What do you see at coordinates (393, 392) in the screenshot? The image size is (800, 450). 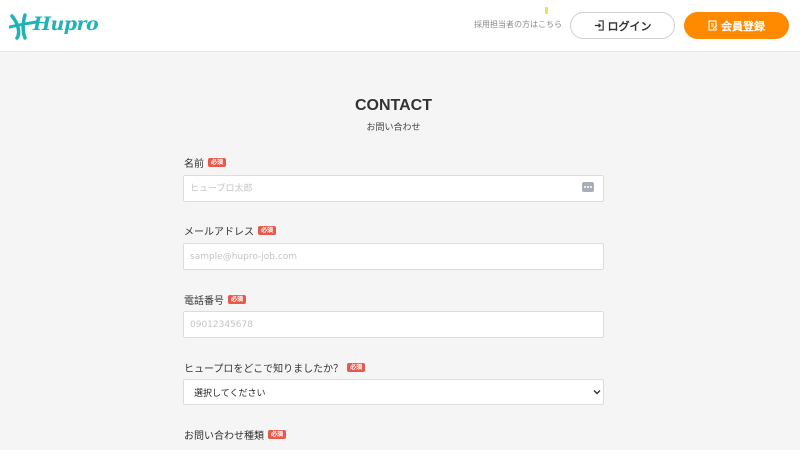 I see `source-select: 選択してください` at bounding box center [393, 392].